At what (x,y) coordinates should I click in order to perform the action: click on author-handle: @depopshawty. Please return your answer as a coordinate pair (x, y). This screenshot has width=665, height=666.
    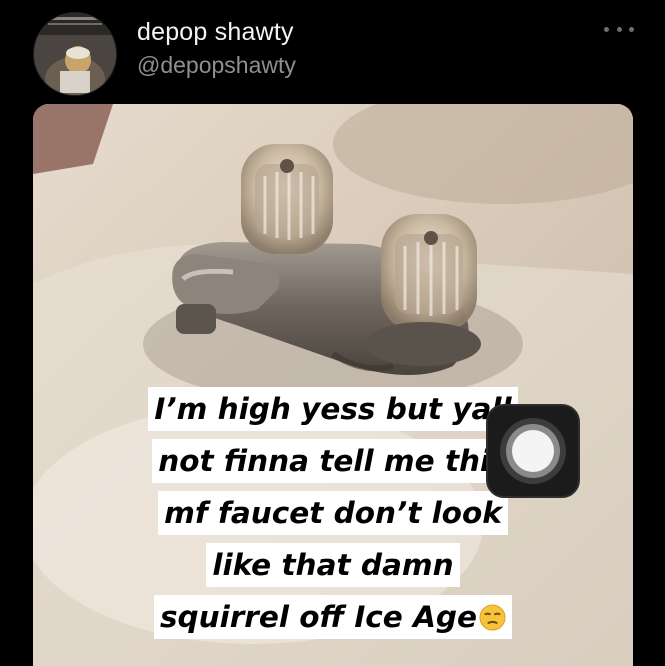
    Looking at the image, I should click on (216, 65).